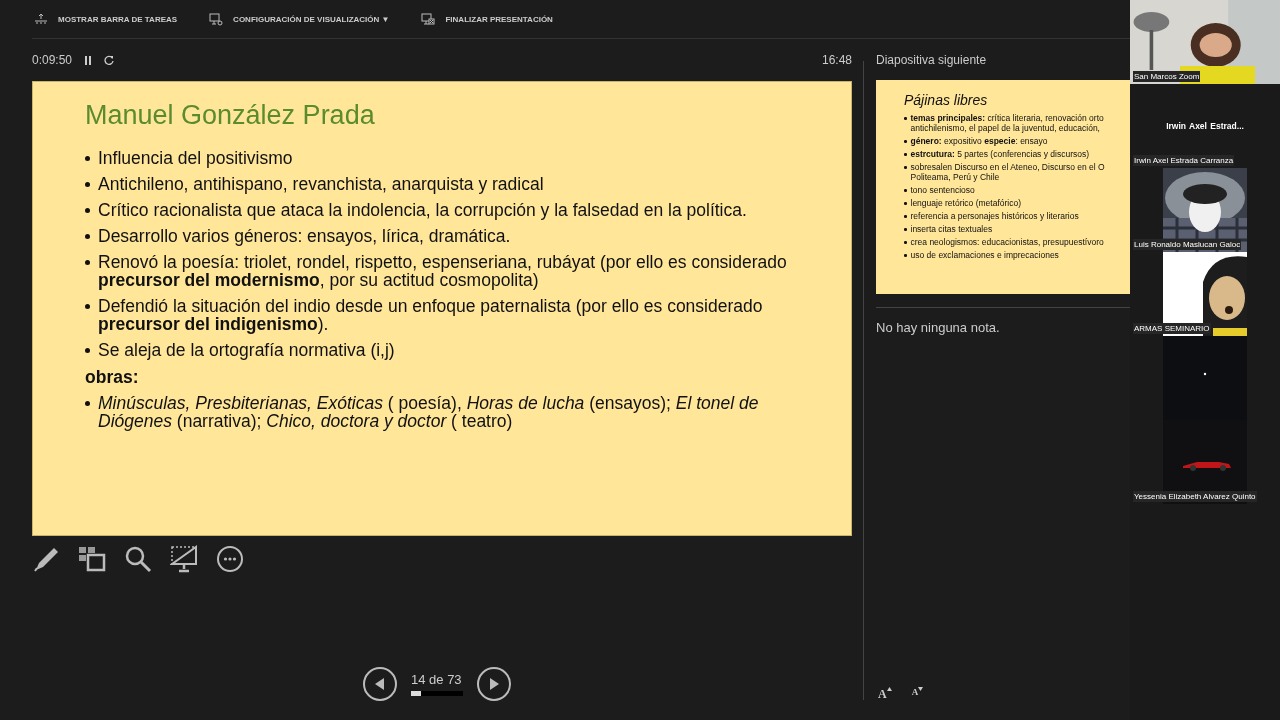 This screenshot has height=720, width=1280. What do you see at coordinates (1195, 496) in the screenshot?
I see `participant-label: Yessenia Elizabeth Alvarez Quinto` at bounding box center [1195, 496].